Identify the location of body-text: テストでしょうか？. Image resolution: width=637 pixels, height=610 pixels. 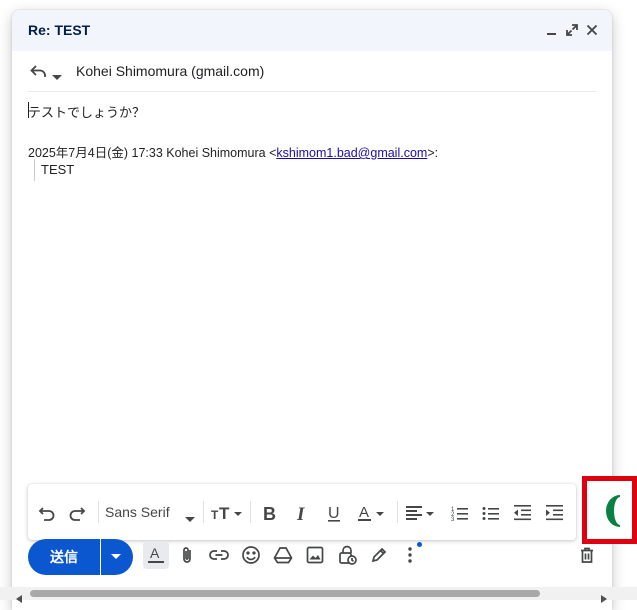
(87, 112).